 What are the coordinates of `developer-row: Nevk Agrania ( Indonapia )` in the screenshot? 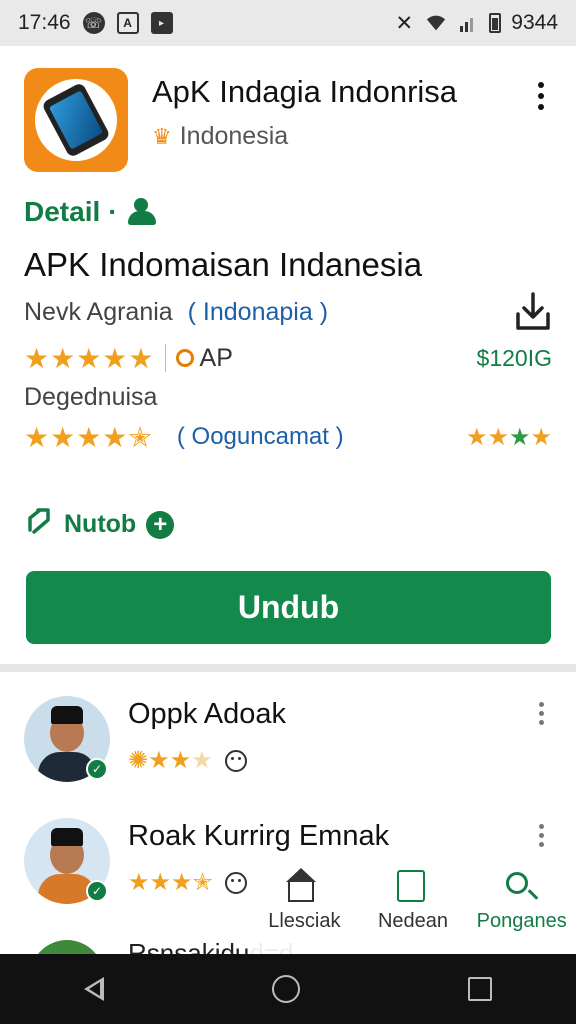 It's located at (176, 312).